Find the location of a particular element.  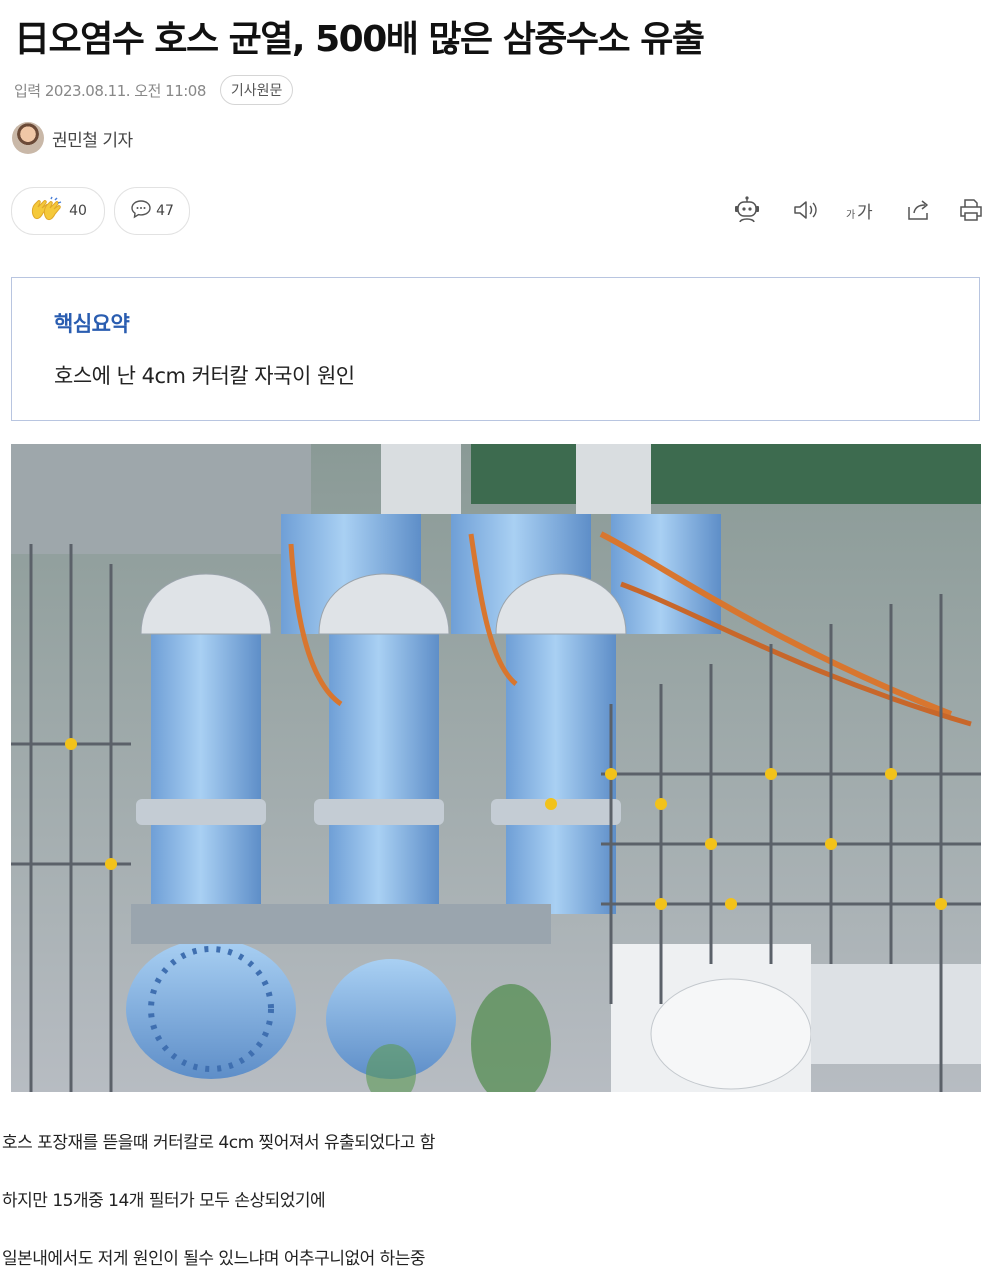

summary-text: 호스에 난 4cm 커터칼 자국이 원인 is located at coordinates (204, 376).